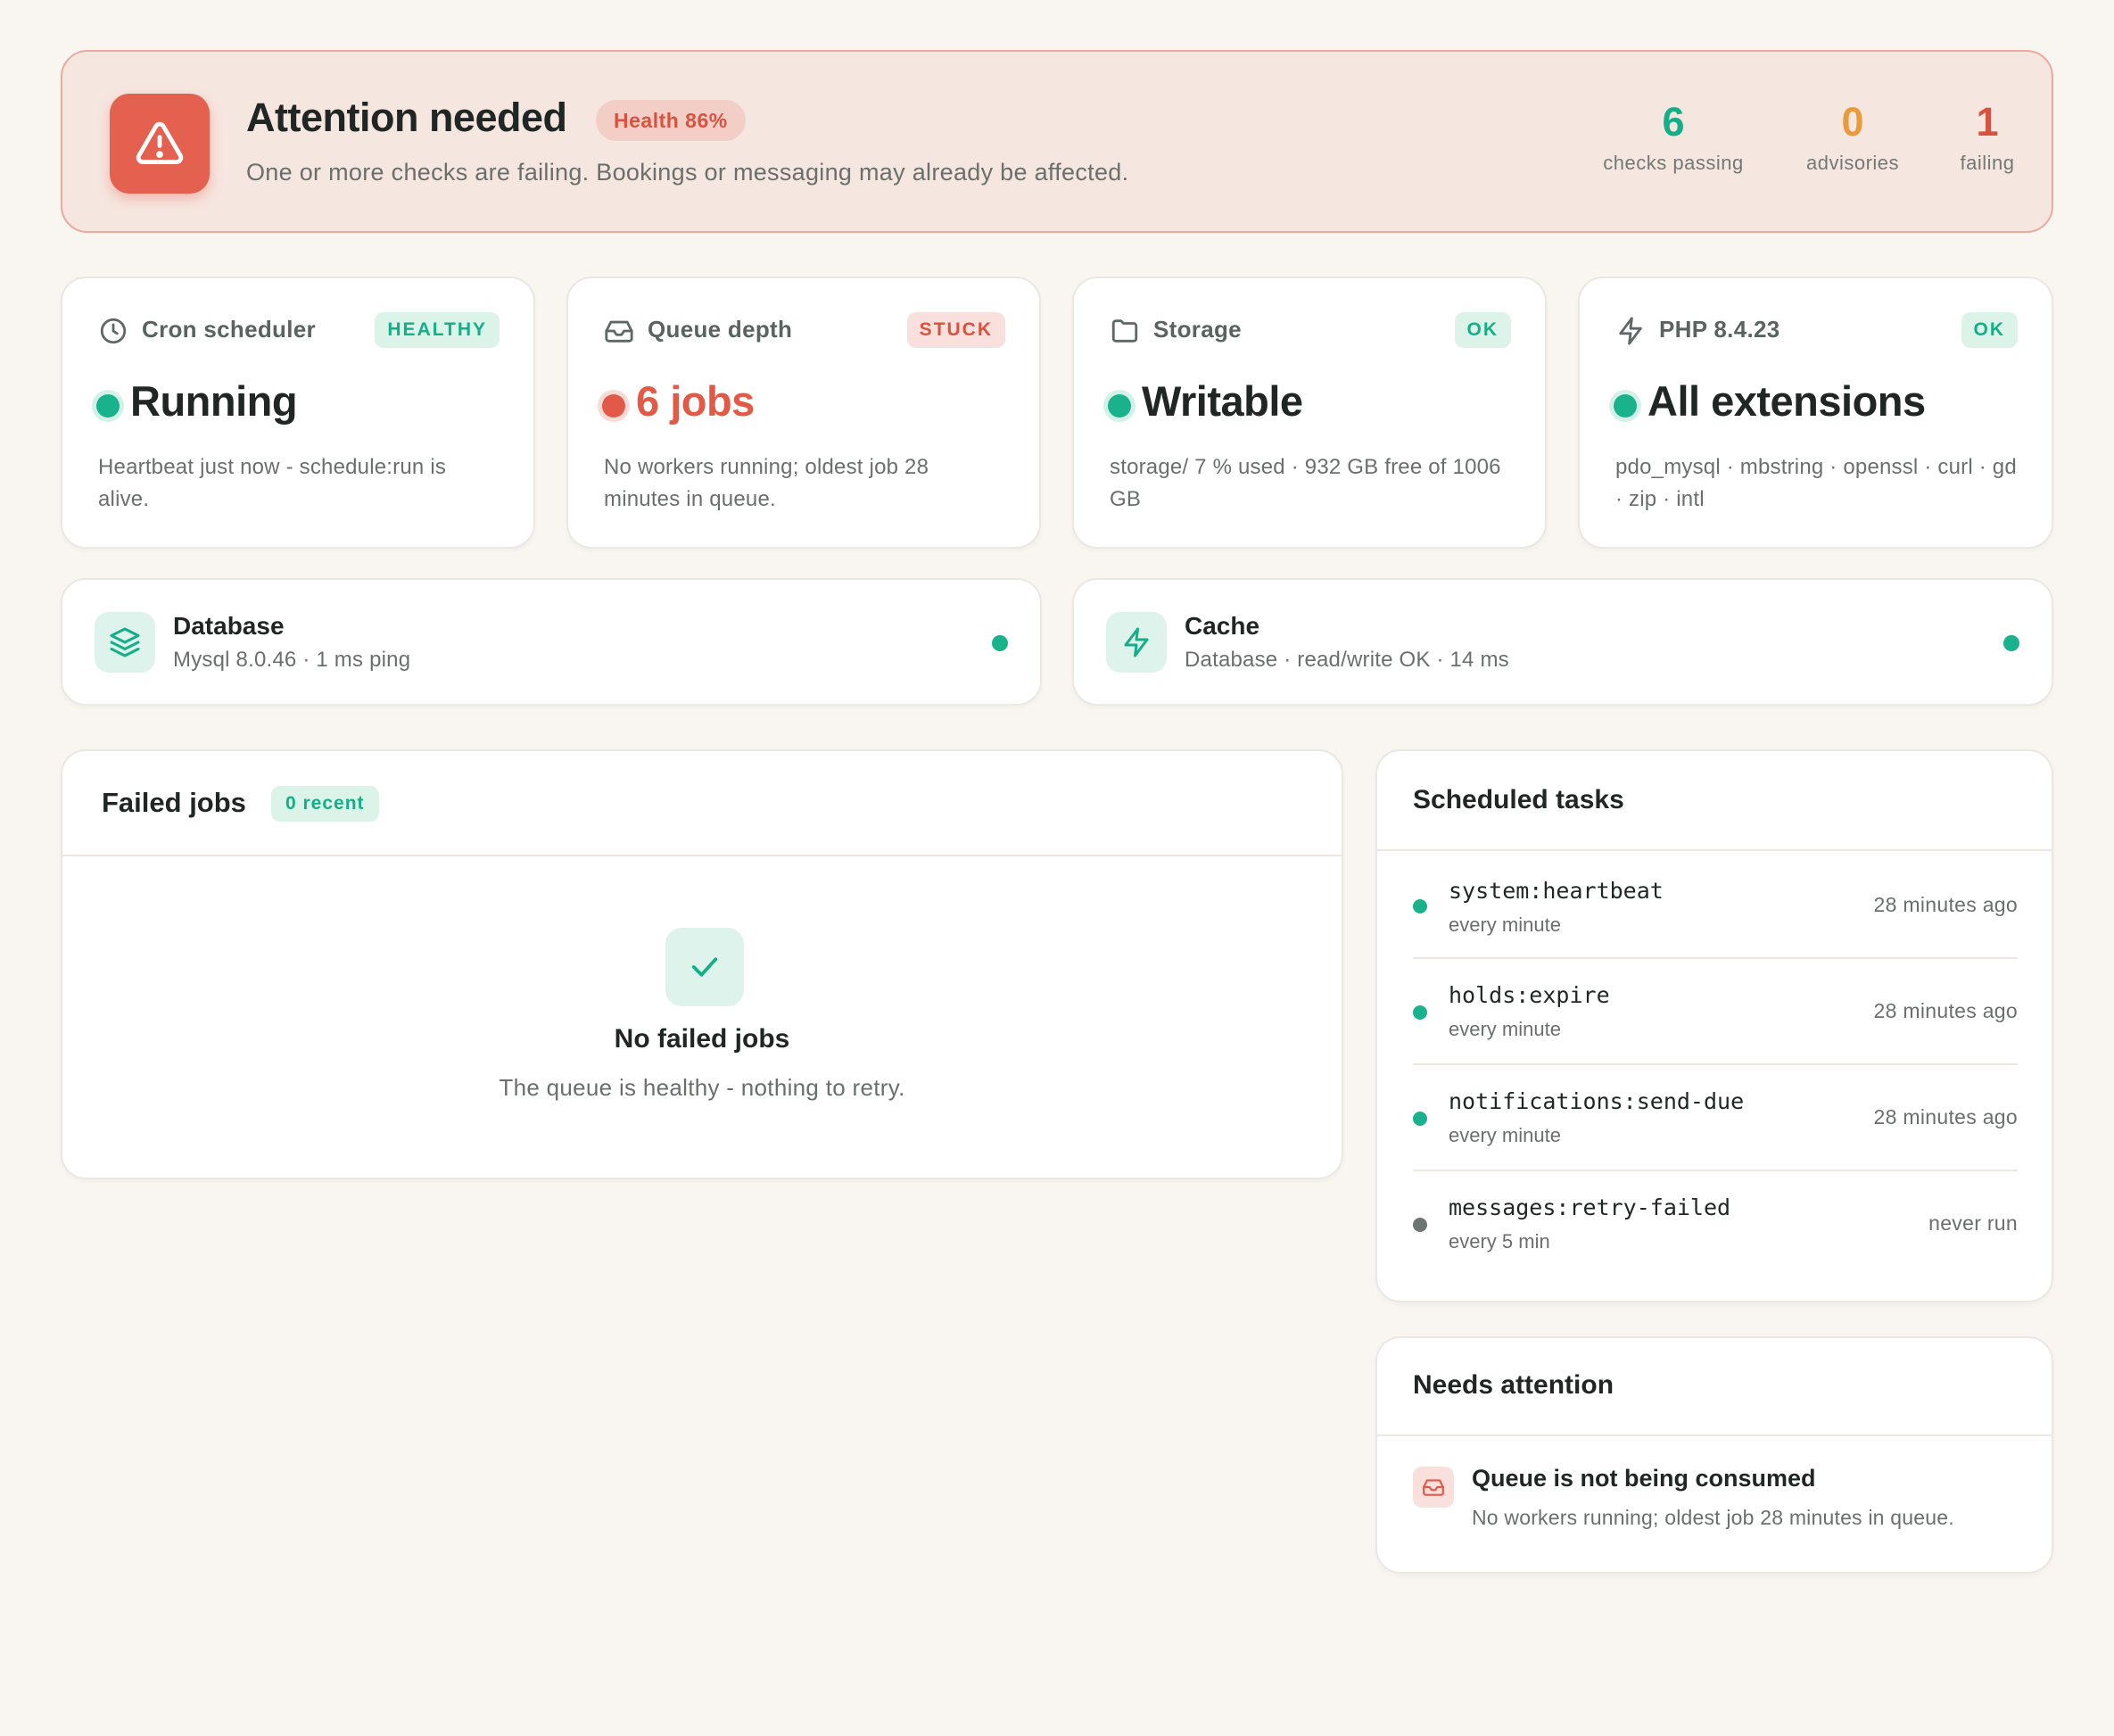 The width and height of the screenshot is (2114, 1736). I want to click on stat-failing: 1 failing, so click(1988, 136).